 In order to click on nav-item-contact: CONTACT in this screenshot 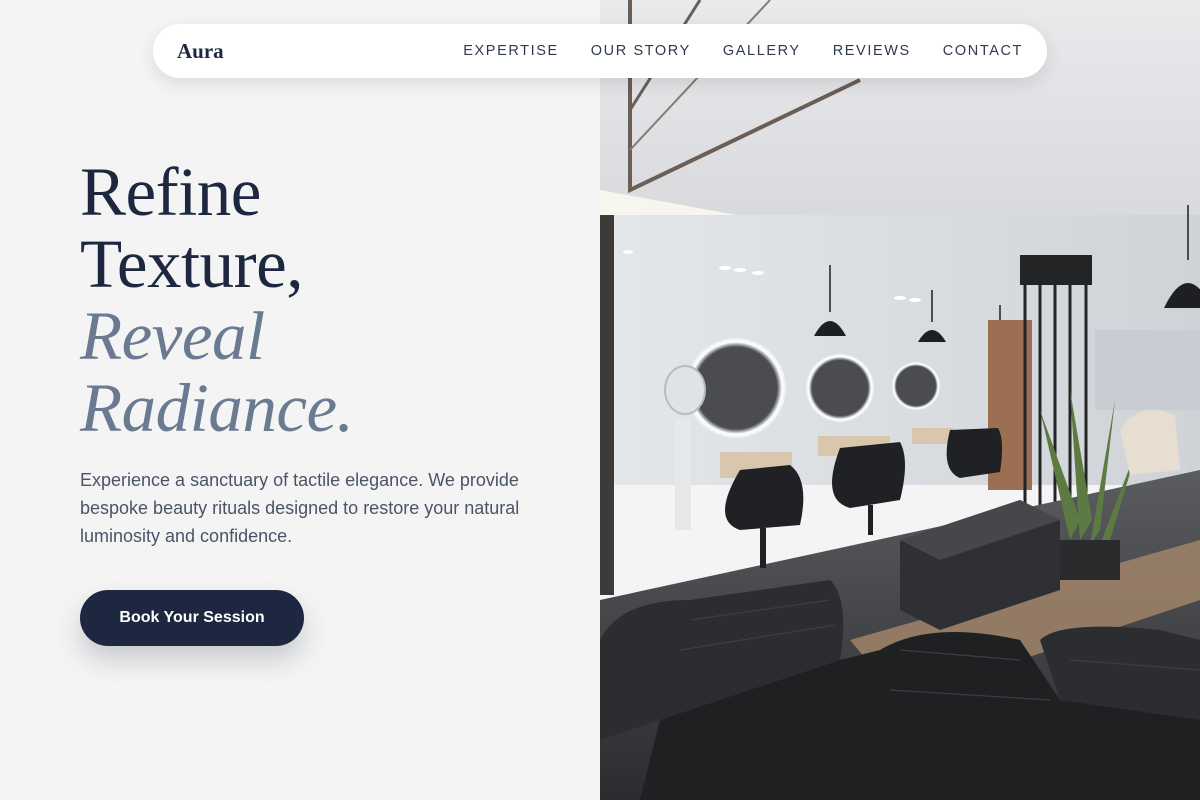, I will do `click(983, 51)`.